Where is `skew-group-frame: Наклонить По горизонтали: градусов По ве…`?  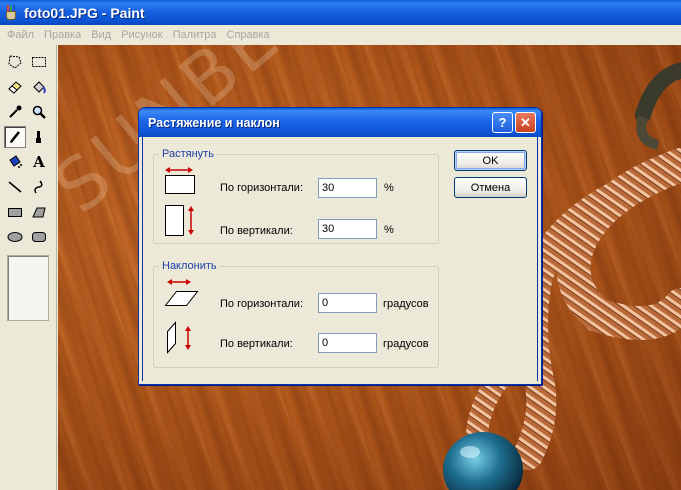
skew-group-frame: Наклонить По горизонтали: градусов По ве… is located at coordinates (296, 314).